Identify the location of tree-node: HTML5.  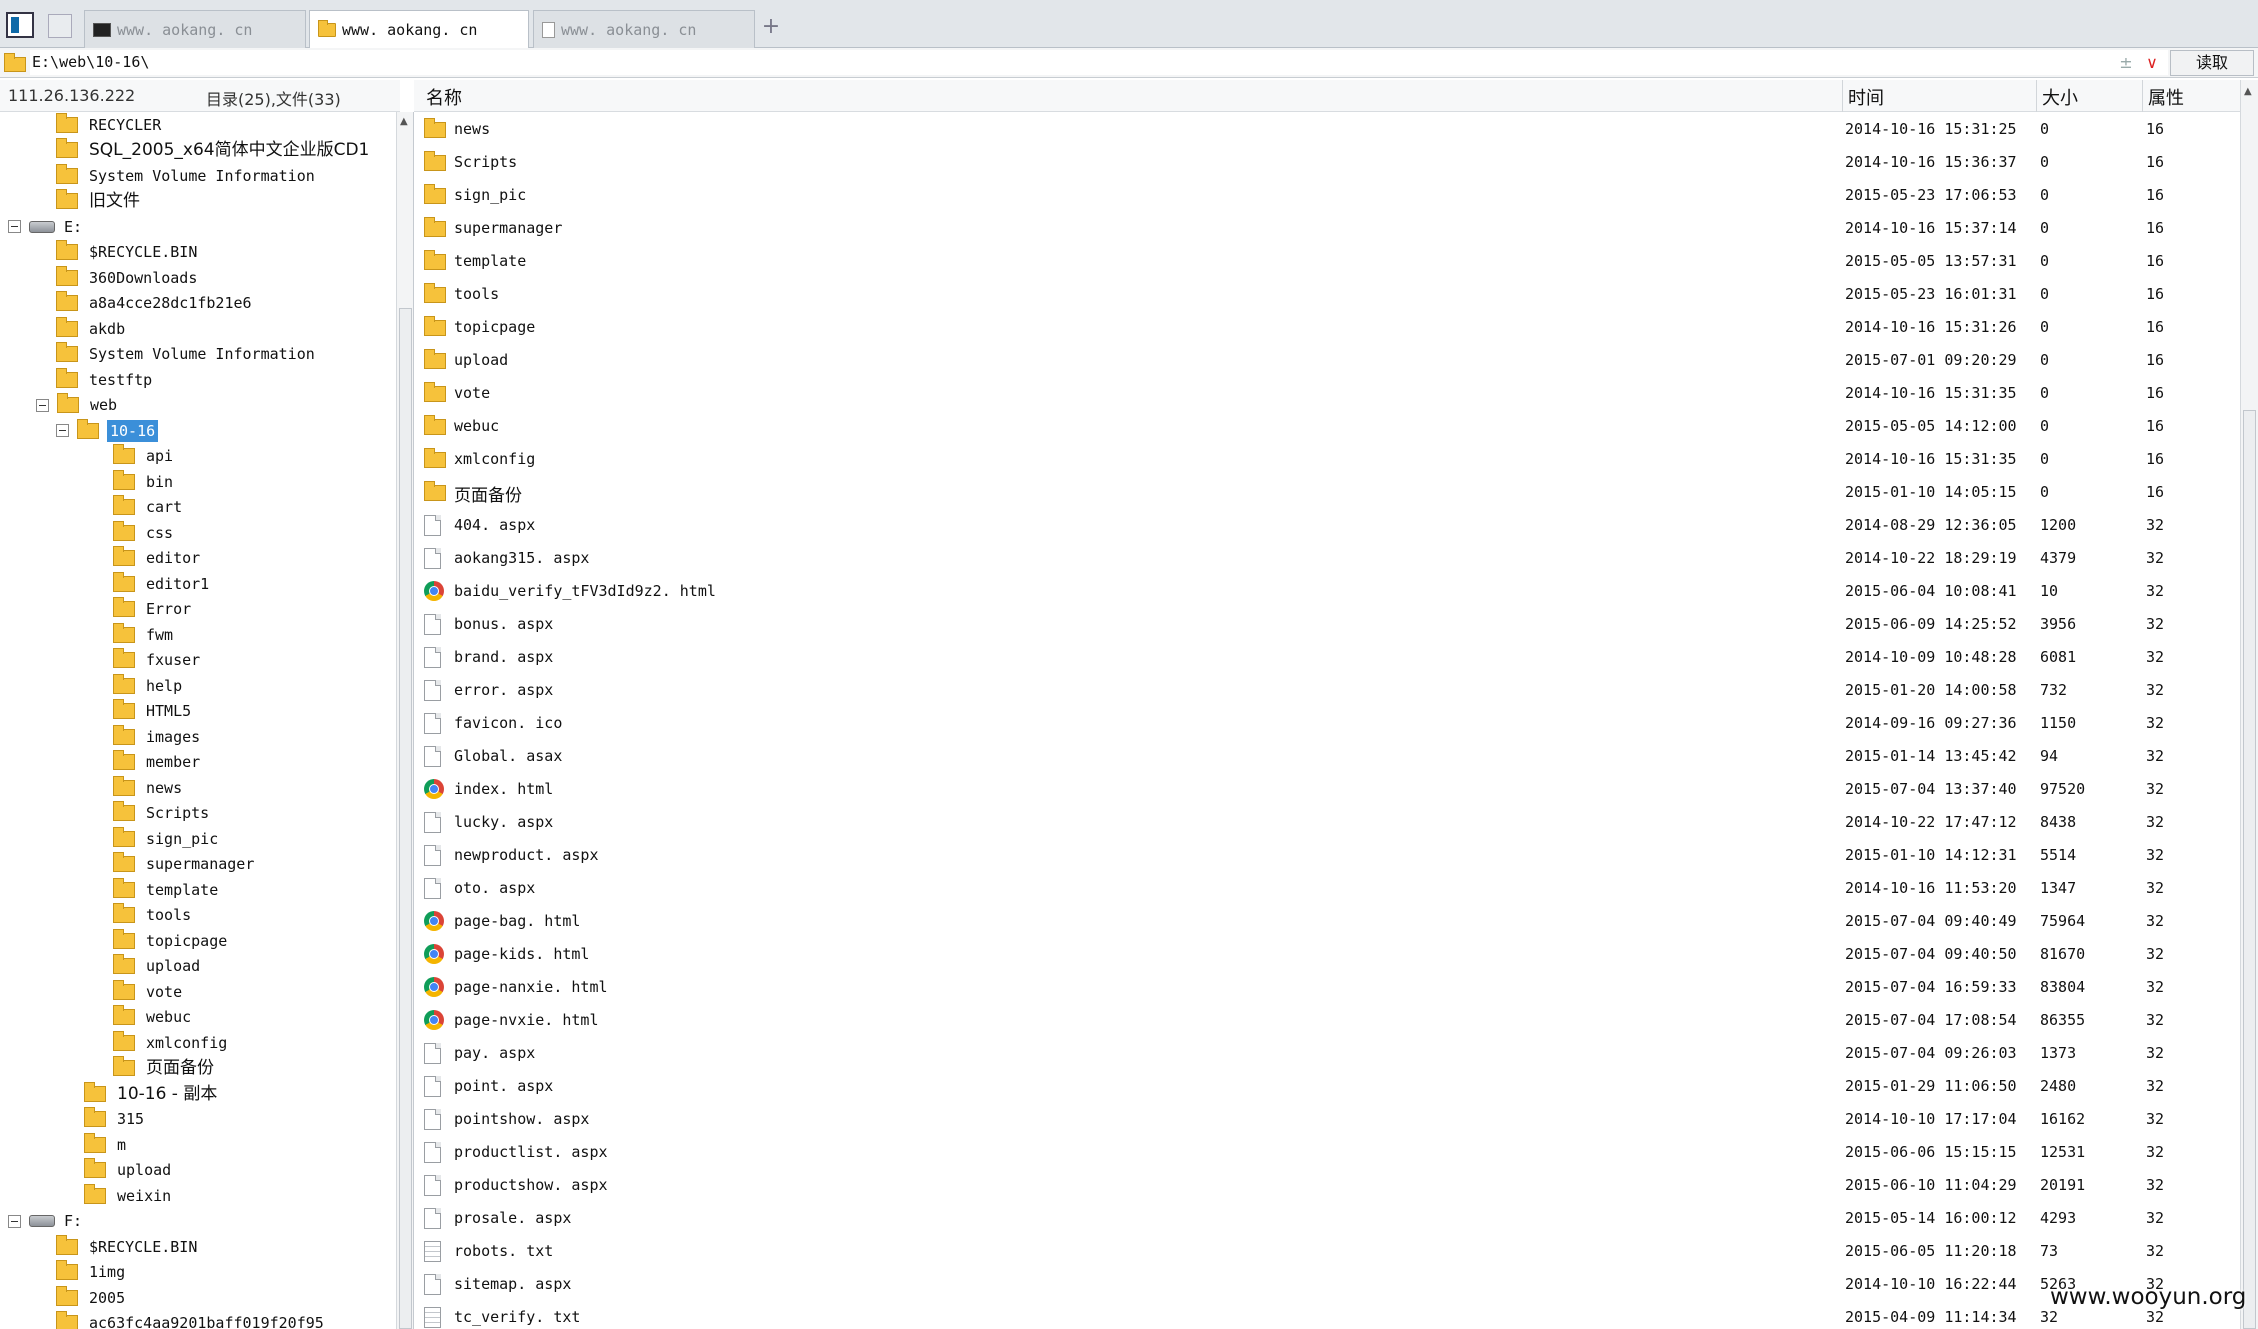
(153, 711).